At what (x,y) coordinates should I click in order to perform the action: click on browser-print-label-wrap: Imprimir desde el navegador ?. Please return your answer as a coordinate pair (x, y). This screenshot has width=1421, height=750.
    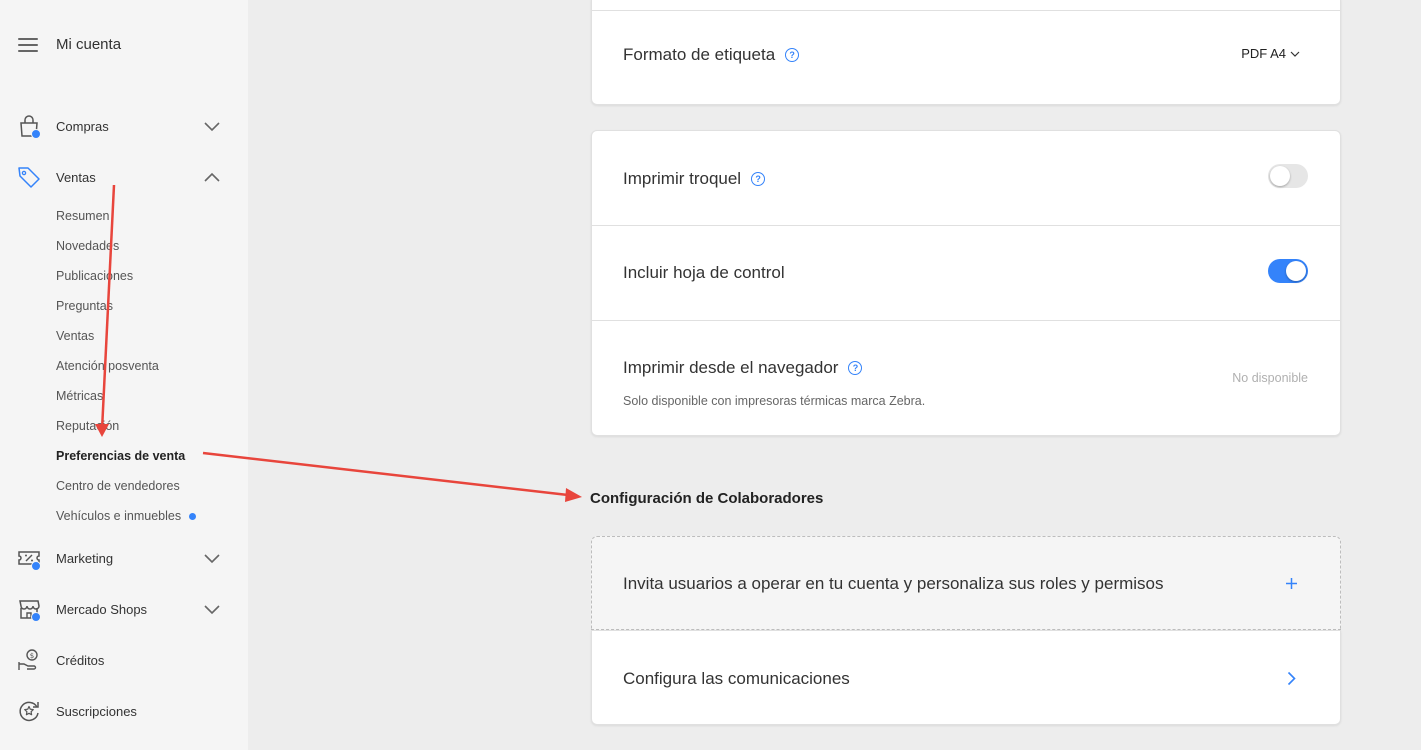
    Looking at the image, I should click on (743, 368).